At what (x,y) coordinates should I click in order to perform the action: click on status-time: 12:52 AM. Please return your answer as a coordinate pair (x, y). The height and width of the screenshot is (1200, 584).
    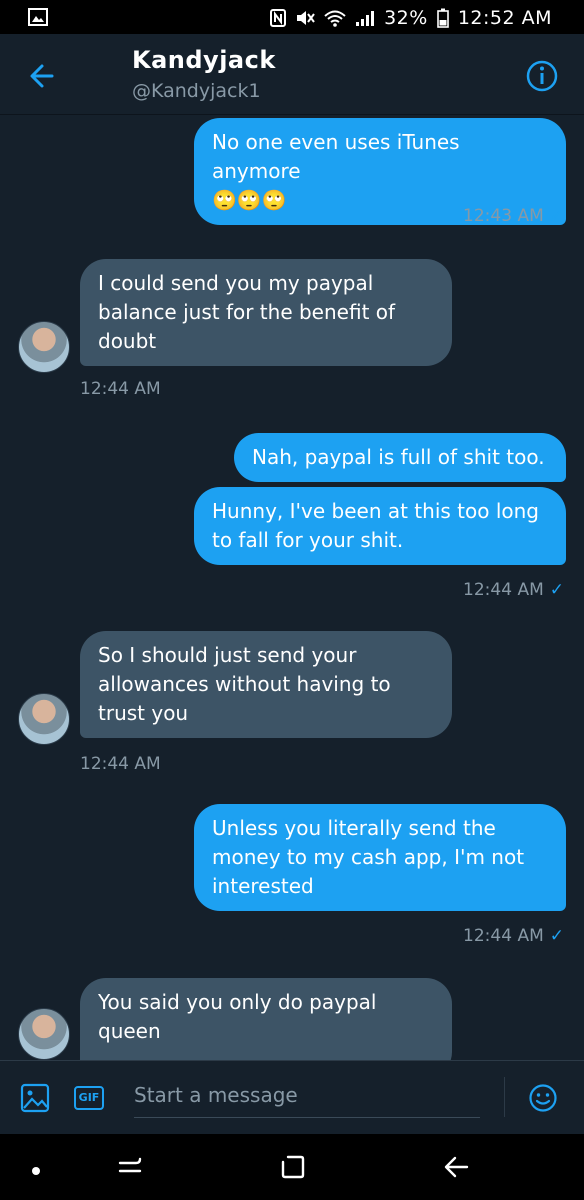
    Looking at the image, I should click on (504, 18).